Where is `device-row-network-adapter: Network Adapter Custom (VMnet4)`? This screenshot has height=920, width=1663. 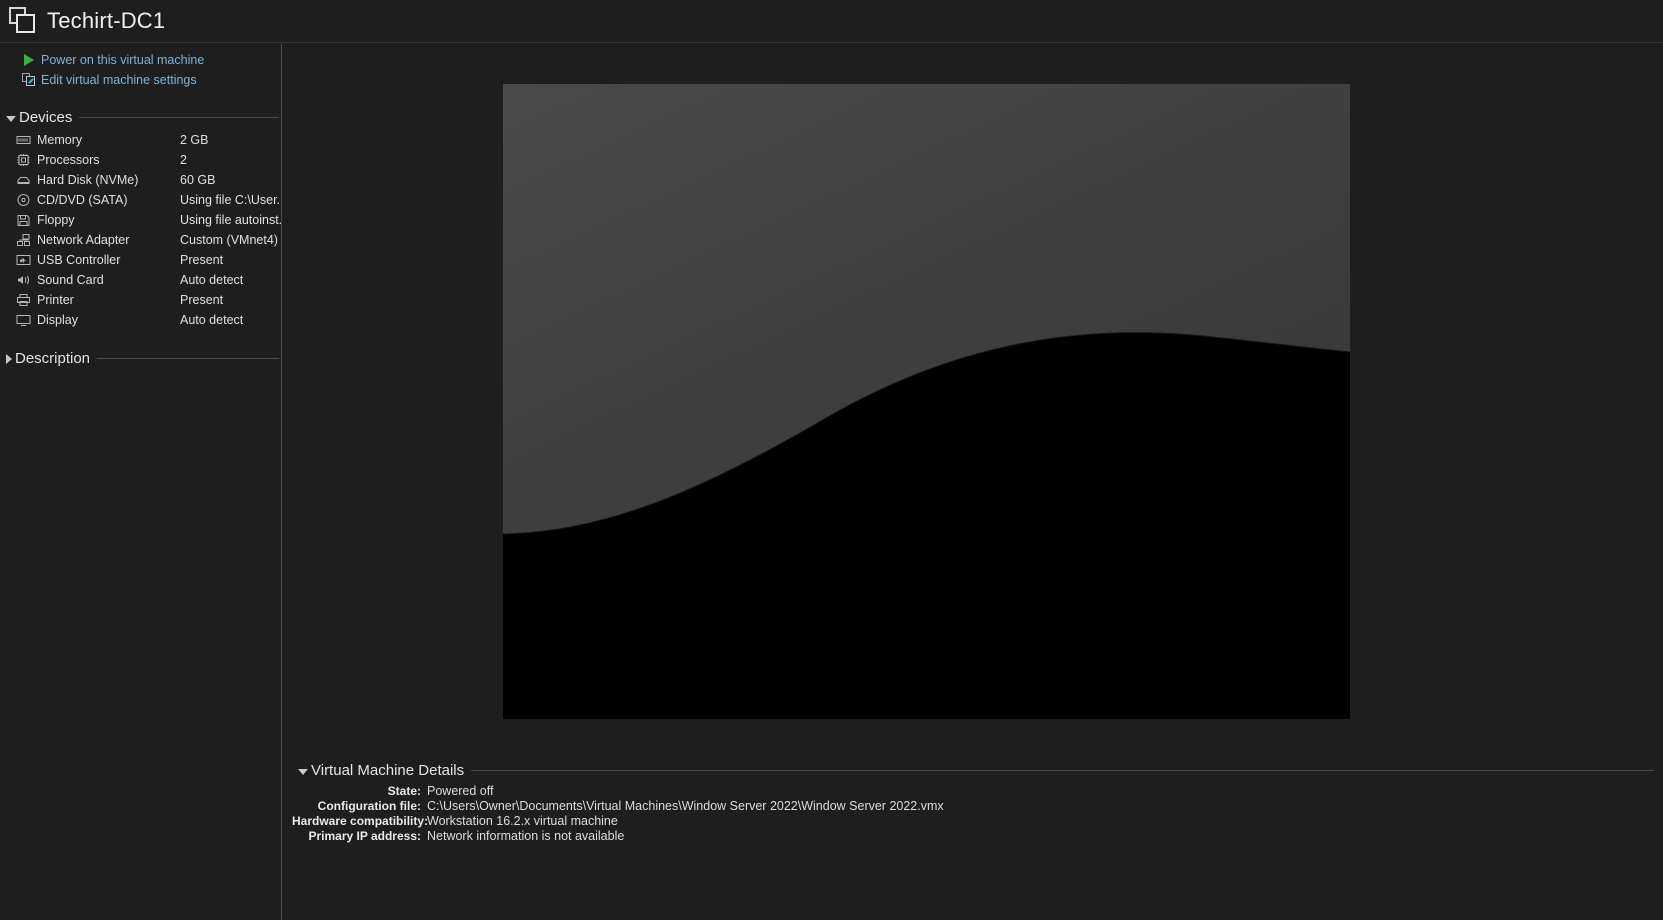
device-row-network-adapter: Network Adapter Custom (VMnet4) is located at coordinates (140, 240).